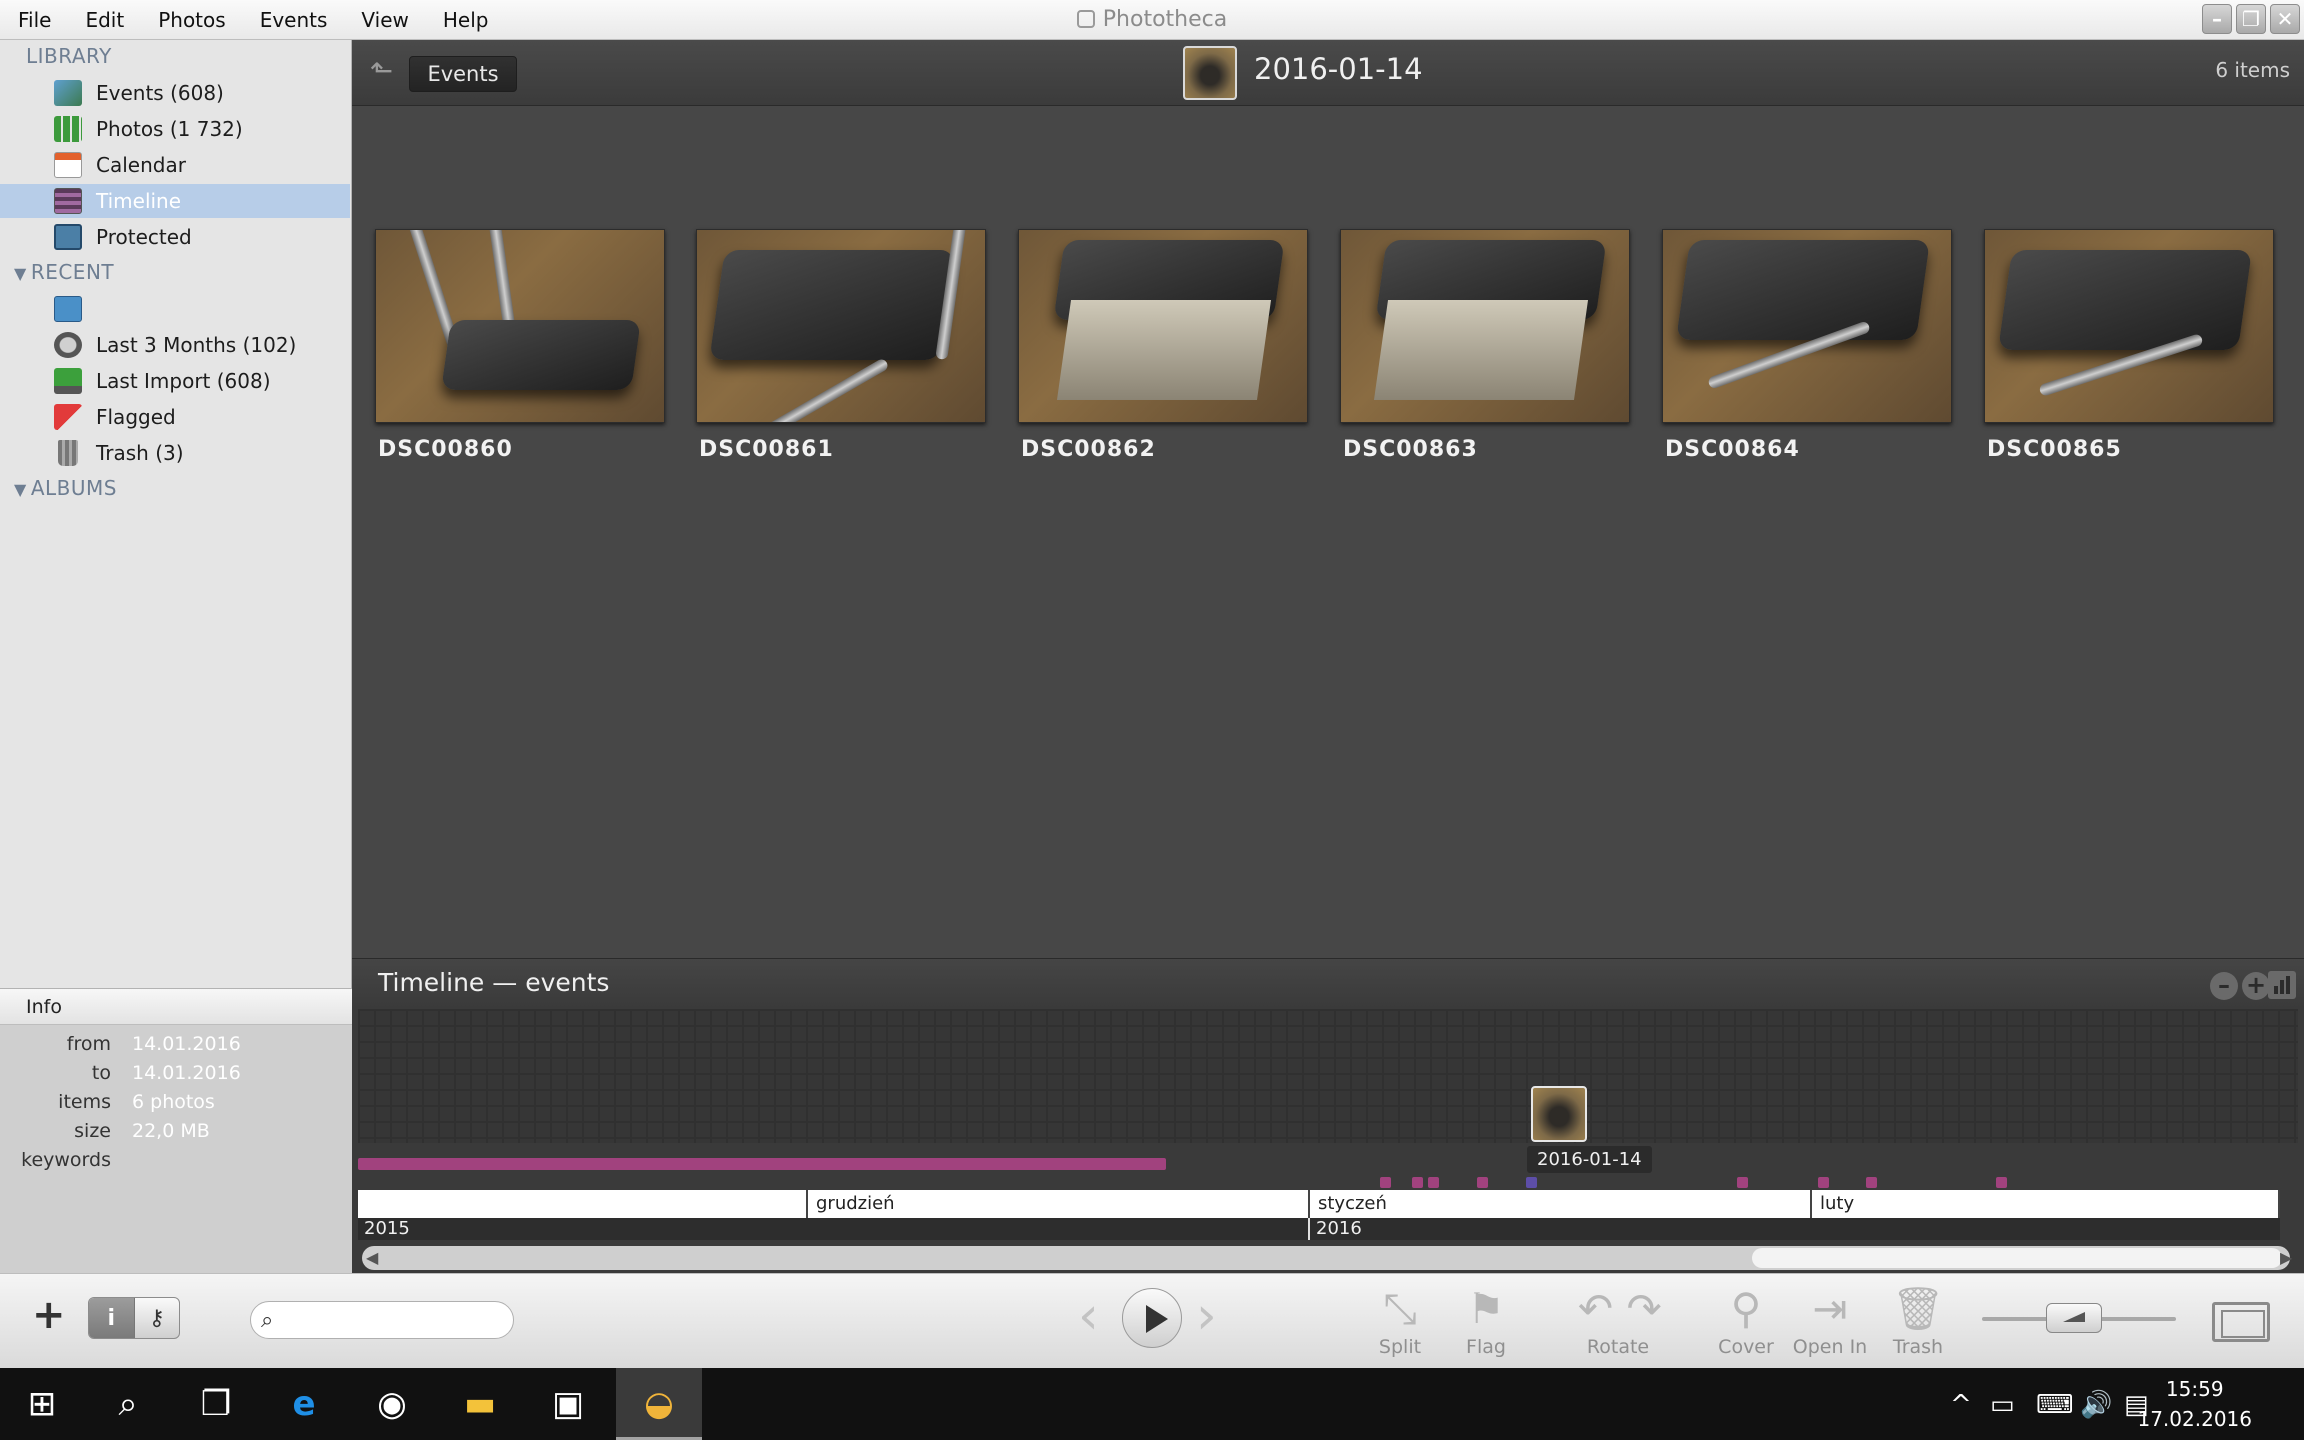 Image resolution: width=2304 pixels, height=1440 pixels. What do you see at coordinates (463, 74) in the screenshot?
I see `events-back-button: Events` at bounding box center [463, 74].